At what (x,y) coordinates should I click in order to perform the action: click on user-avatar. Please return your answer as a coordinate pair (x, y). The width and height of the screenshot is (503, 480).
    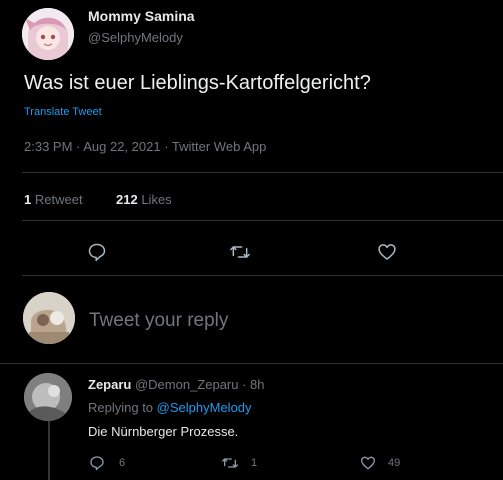
    Looking at the image, I should click on (49, 318).